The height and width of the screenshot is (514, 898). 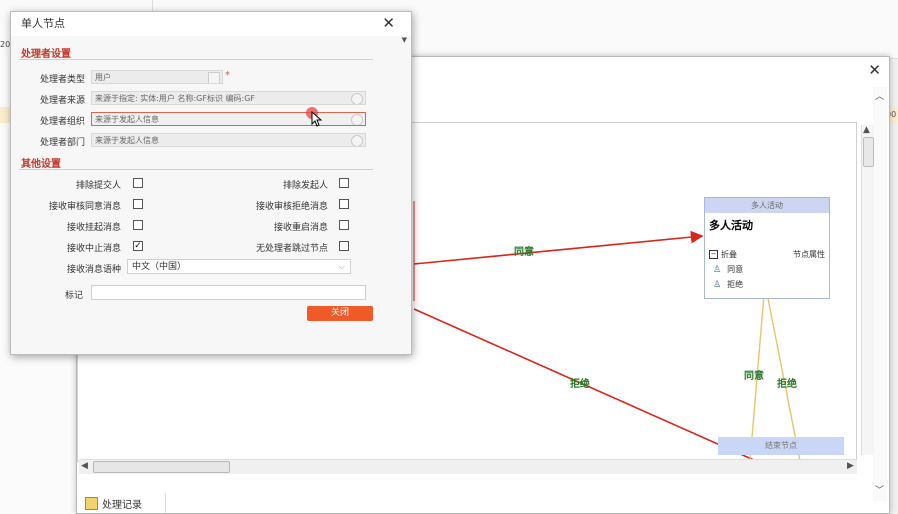 What do you see at coordinates (228, 119) in the screenshot?
I see `handler-org-field: 来源于发起人信息` at bounding box center [228, 119].